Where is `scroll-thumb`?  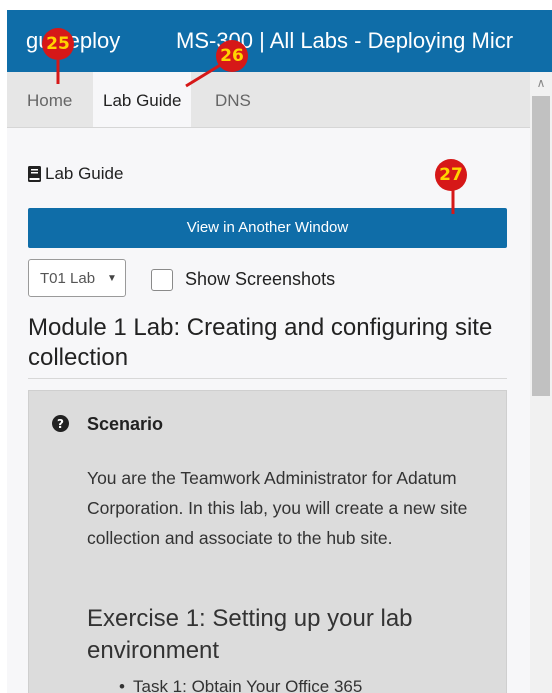 scroll-thumb is located at coordinates (541, 246).